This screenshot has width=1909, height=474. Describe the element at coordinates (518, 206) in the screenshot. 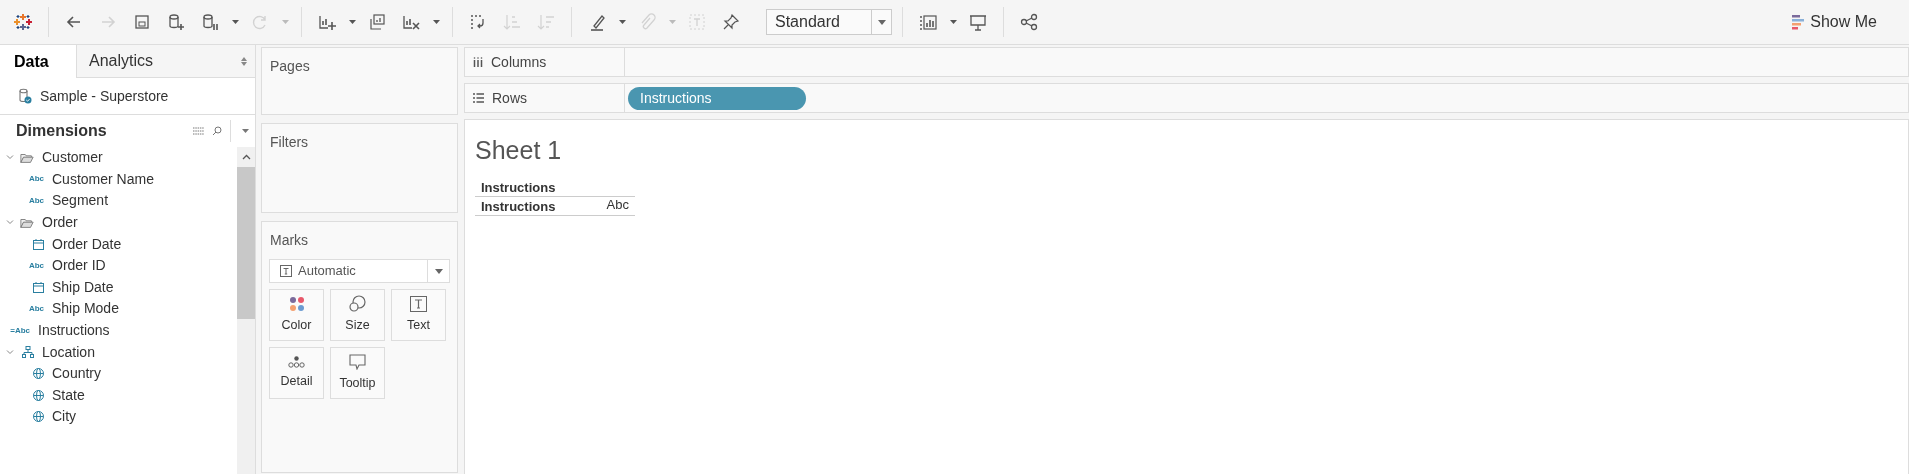

I see `row-header: Instructions` at that location.